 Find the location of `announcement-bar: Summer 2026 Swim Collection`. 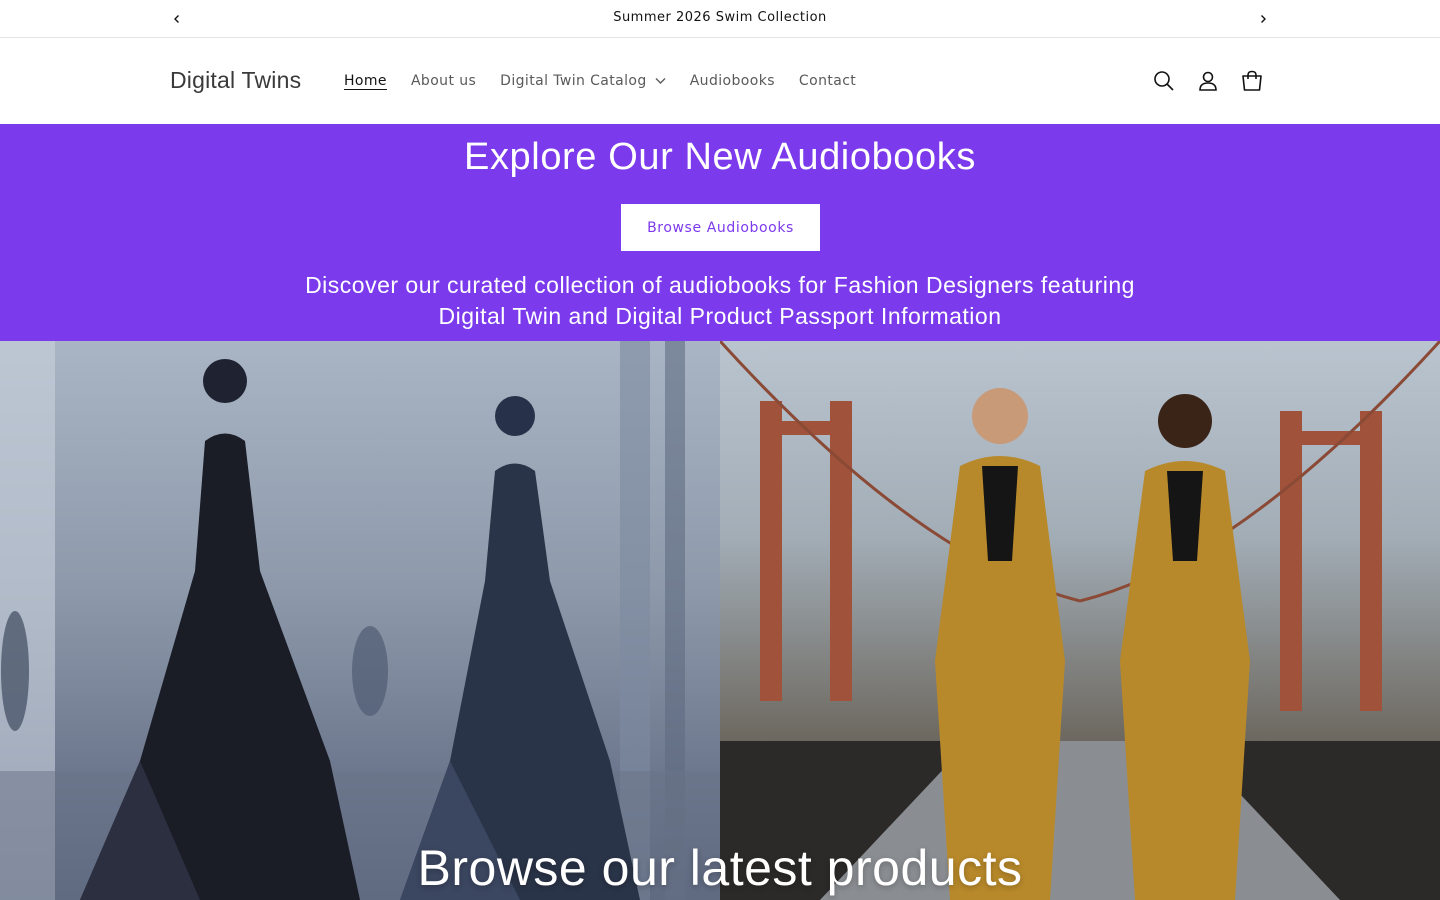

announcement-bar: Summer 2026 Swim Collection is located at coordinates (720, 19).